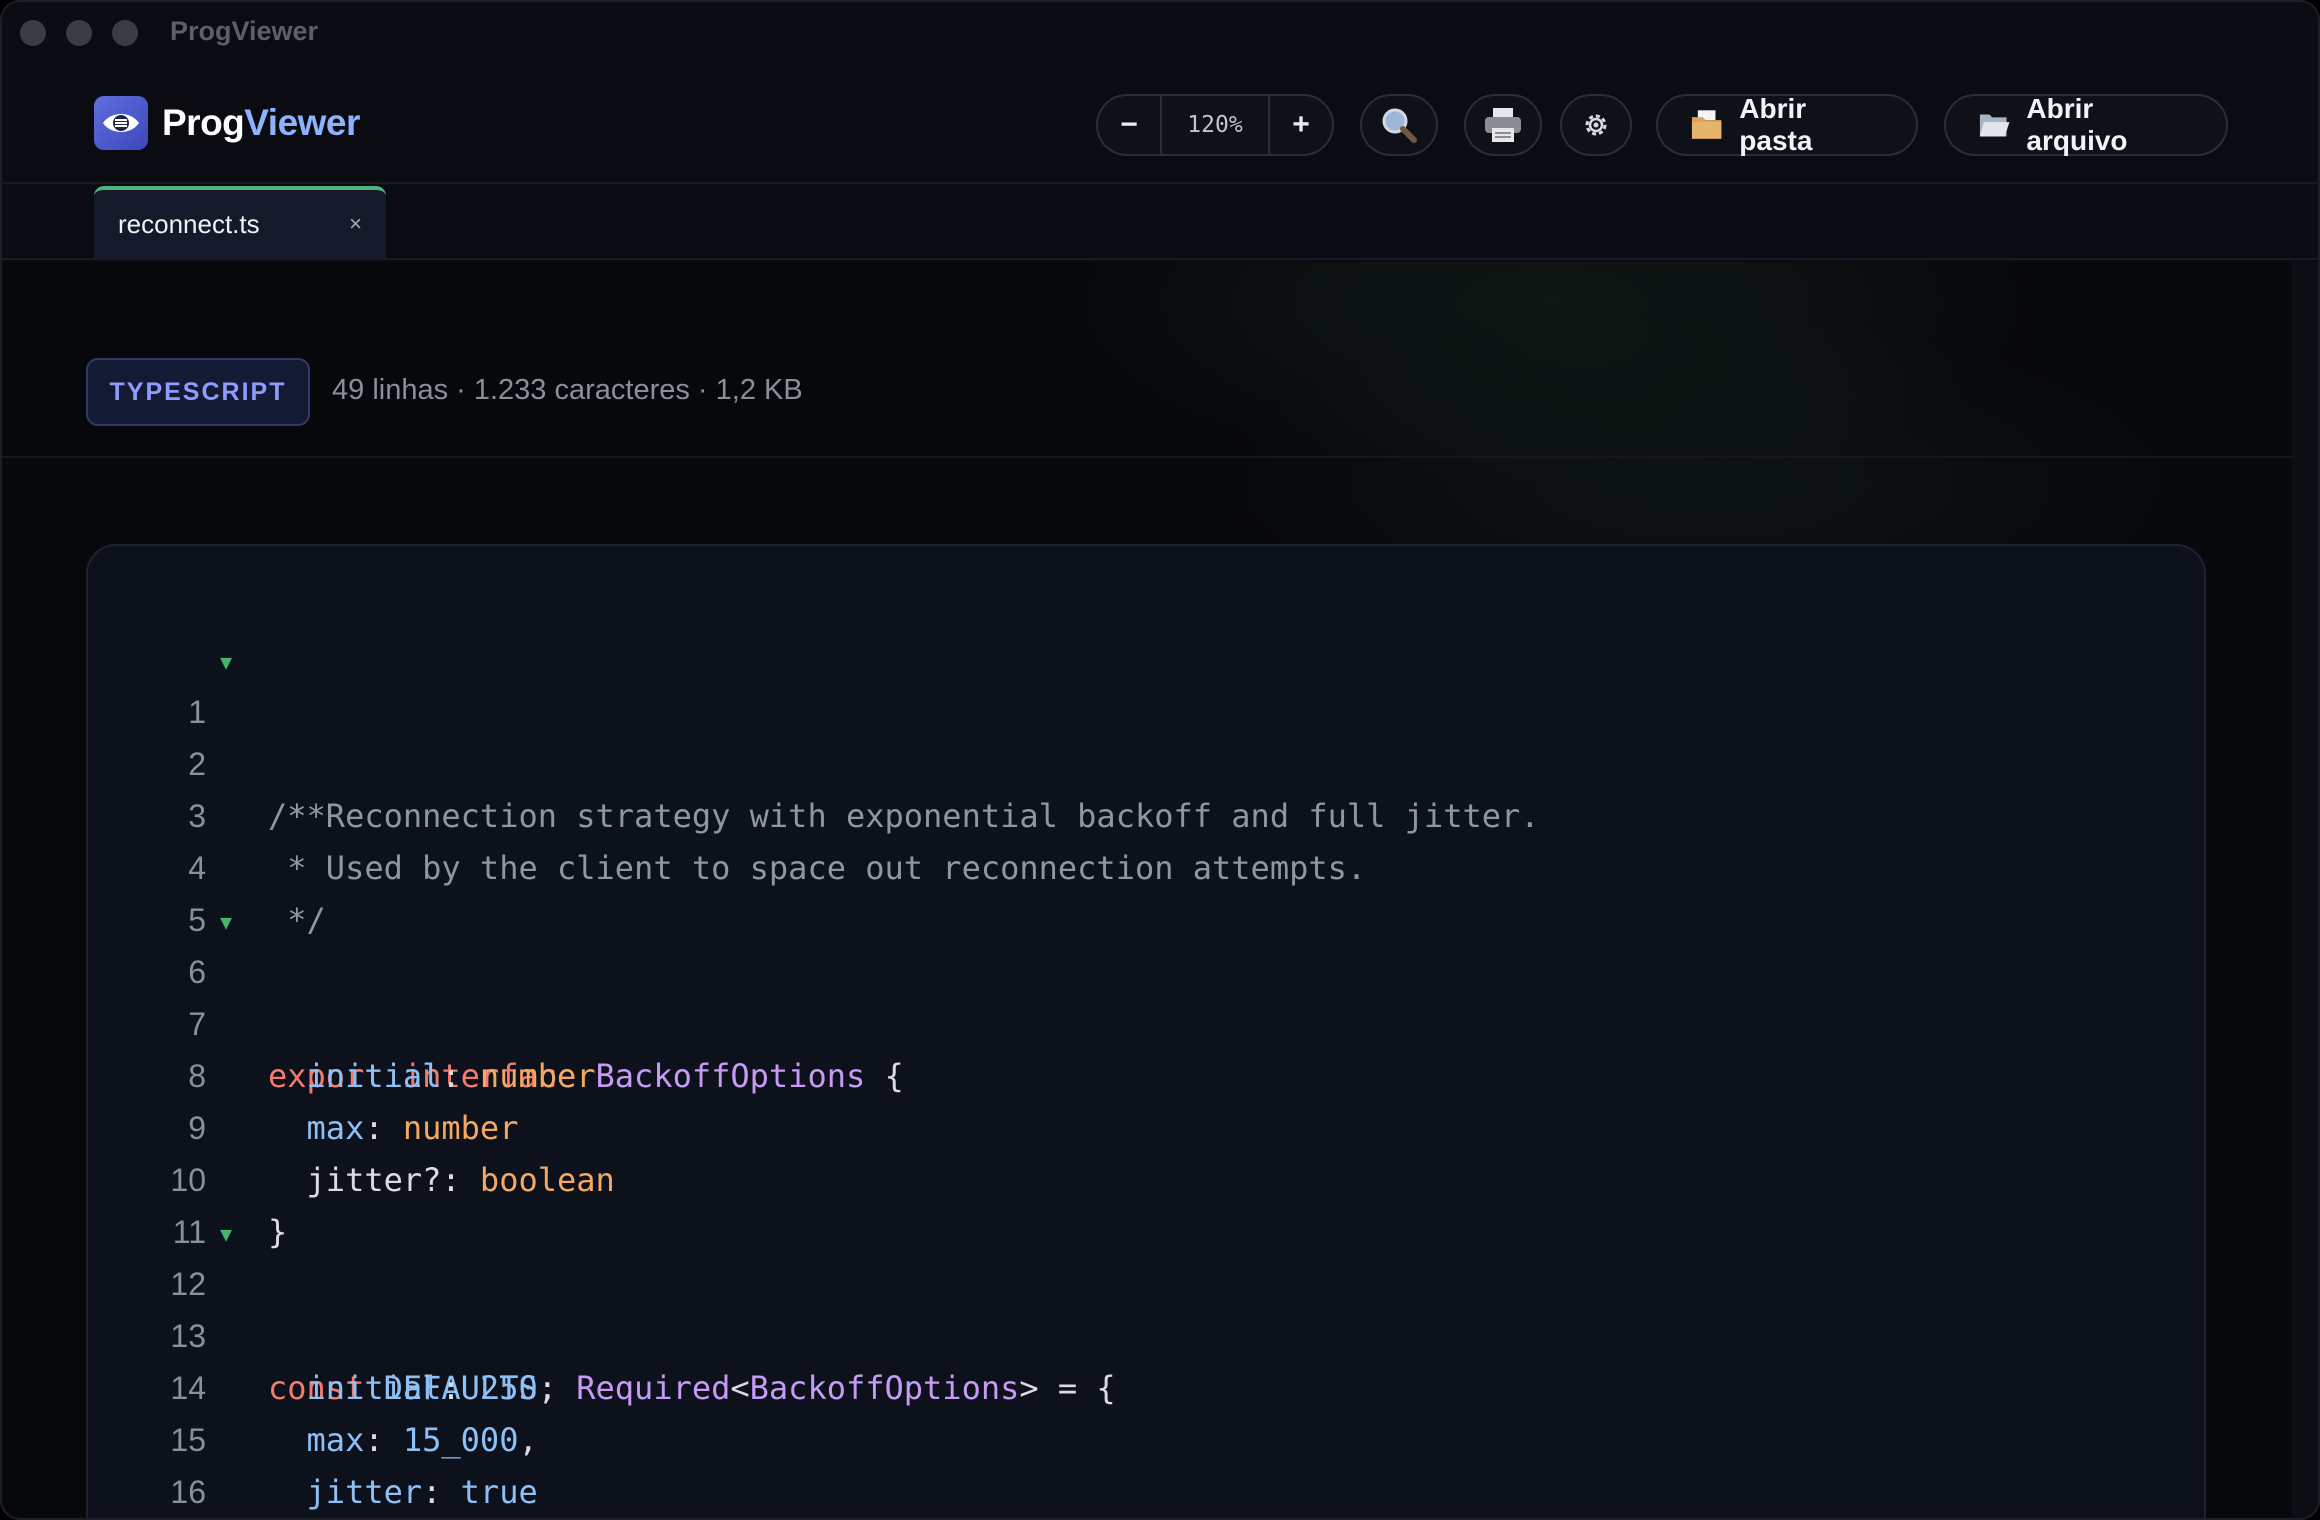 This screenshot has width=2320, height=1520. Describe the element at coordinates (1146, 1124) in the screenshot. I see `code-line: 9 jitter?: boolean` at that location.